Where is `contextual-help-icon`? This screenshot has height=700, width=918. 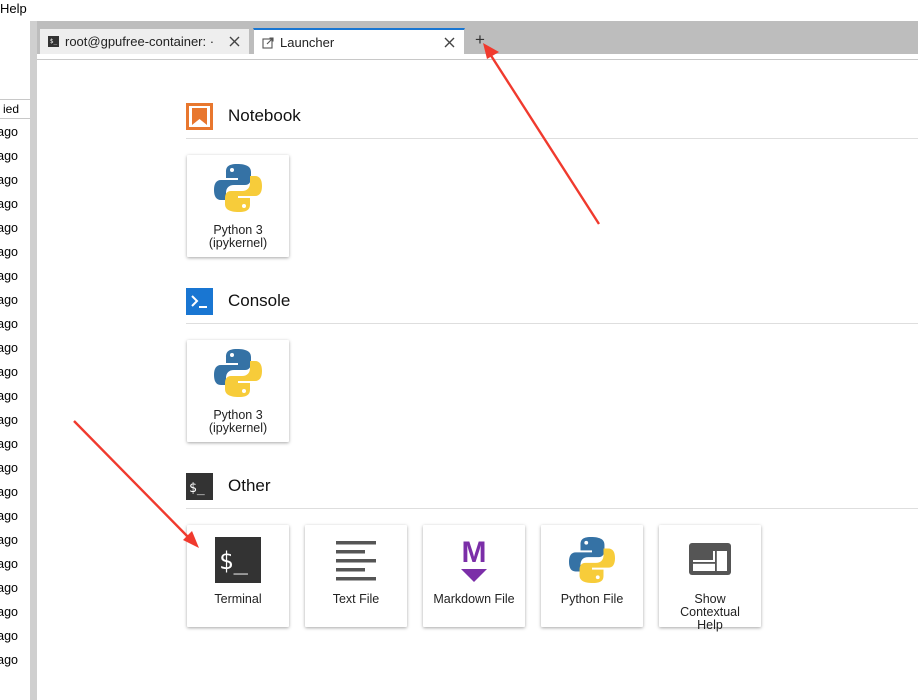
contextual-help-icon is located at coordinates (710, 559).